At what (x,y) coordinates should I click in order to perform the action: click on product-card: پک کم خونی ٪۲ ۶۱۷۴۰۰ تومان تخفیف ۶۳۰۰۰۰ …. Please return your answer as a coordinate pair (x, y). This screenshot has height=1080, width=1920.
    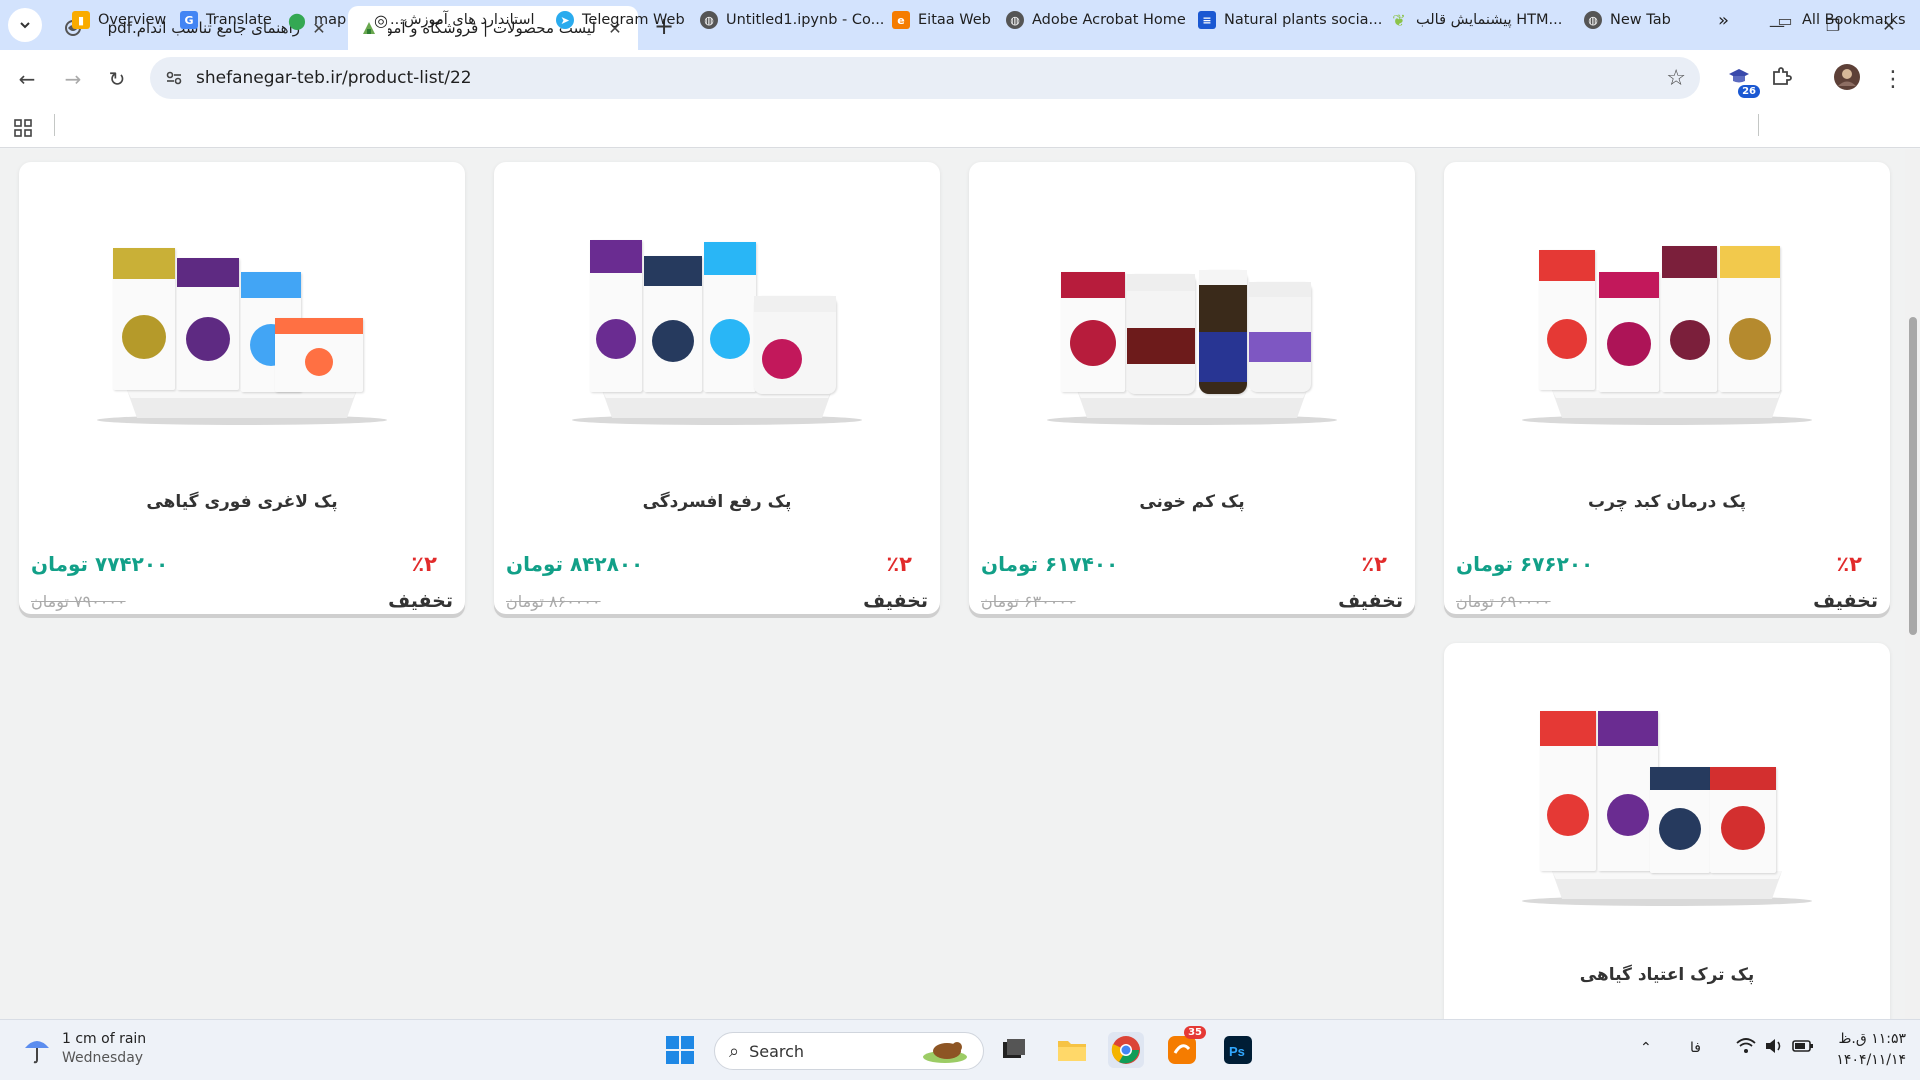
    Looking at the image, I should click on (1192, 388).